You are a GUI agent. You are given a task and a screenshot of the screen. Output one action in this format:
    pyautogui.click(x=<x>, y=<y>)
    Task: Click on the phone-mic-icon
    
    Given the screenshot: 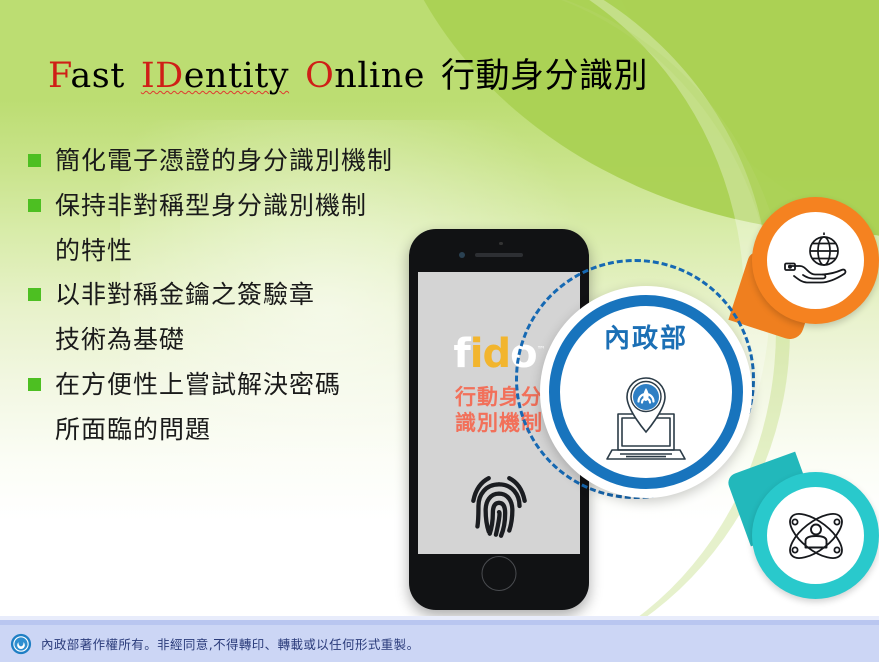 What is the action you would take?
    pyautogui.click(x=501, y=243)
    